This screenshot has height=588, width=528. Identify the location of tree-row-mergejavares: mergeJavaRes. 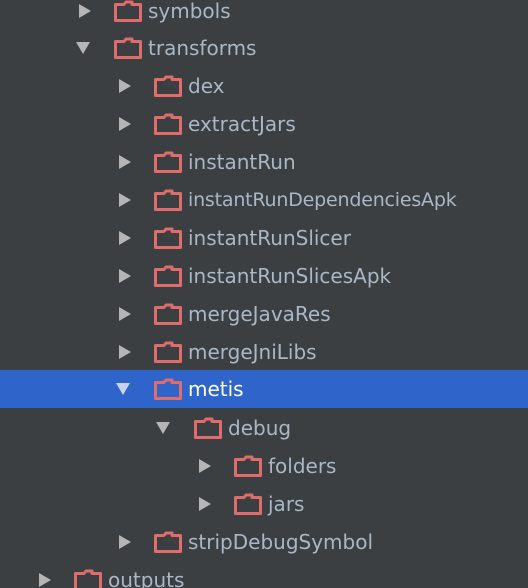
(264, 314).